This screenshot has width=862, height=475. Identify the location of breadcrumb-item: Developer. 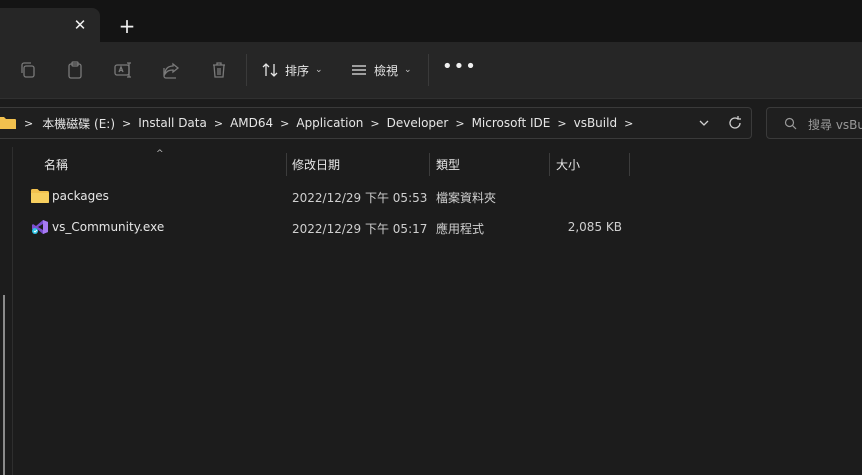
(418, 123).